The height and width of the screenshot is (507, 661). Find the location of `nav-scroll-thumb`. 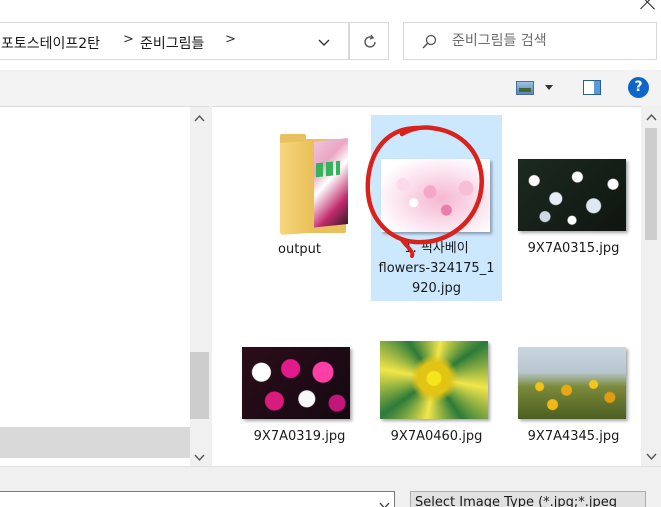

nav-scroll-thumb is located at coordinates (199, 385).